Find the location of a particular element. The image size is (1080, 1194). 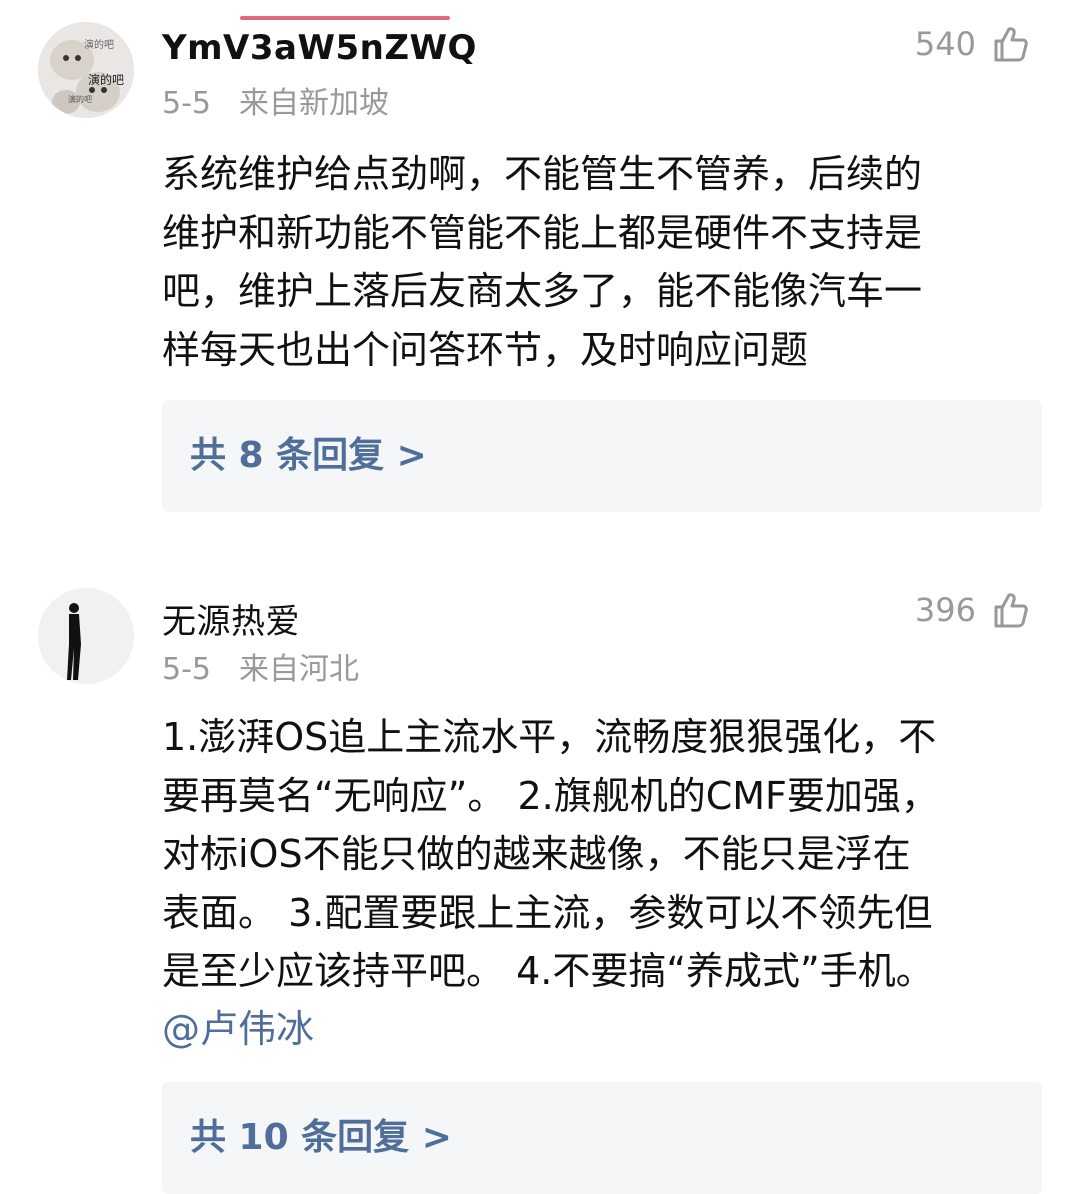

comment-meta: 5-5 来自河北 is located at coordinates (260, 666).